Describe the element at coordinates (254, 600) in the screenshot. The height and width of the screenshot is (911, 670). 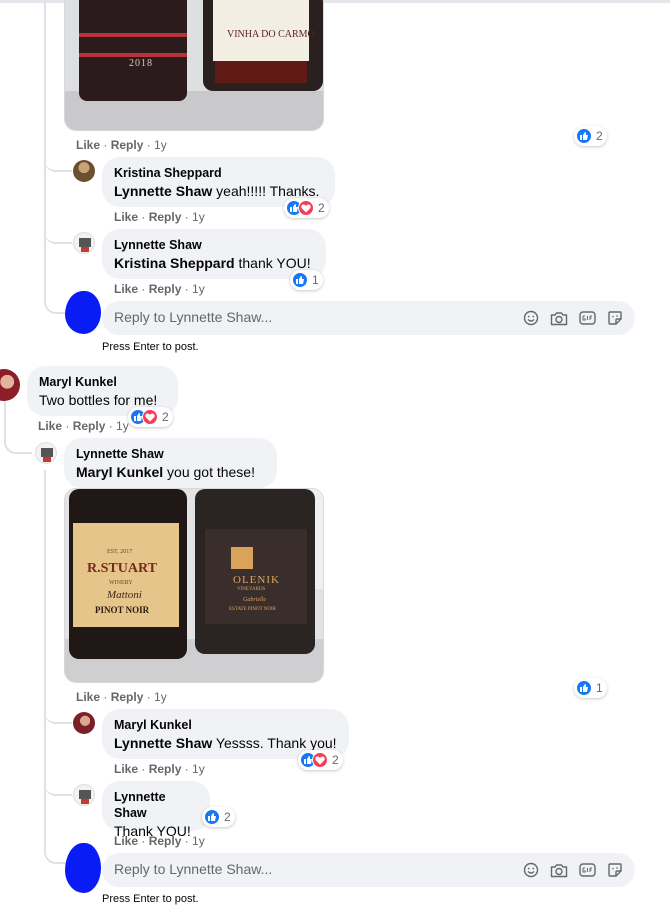
I see `bottle-script: Gabrielle` at that location.